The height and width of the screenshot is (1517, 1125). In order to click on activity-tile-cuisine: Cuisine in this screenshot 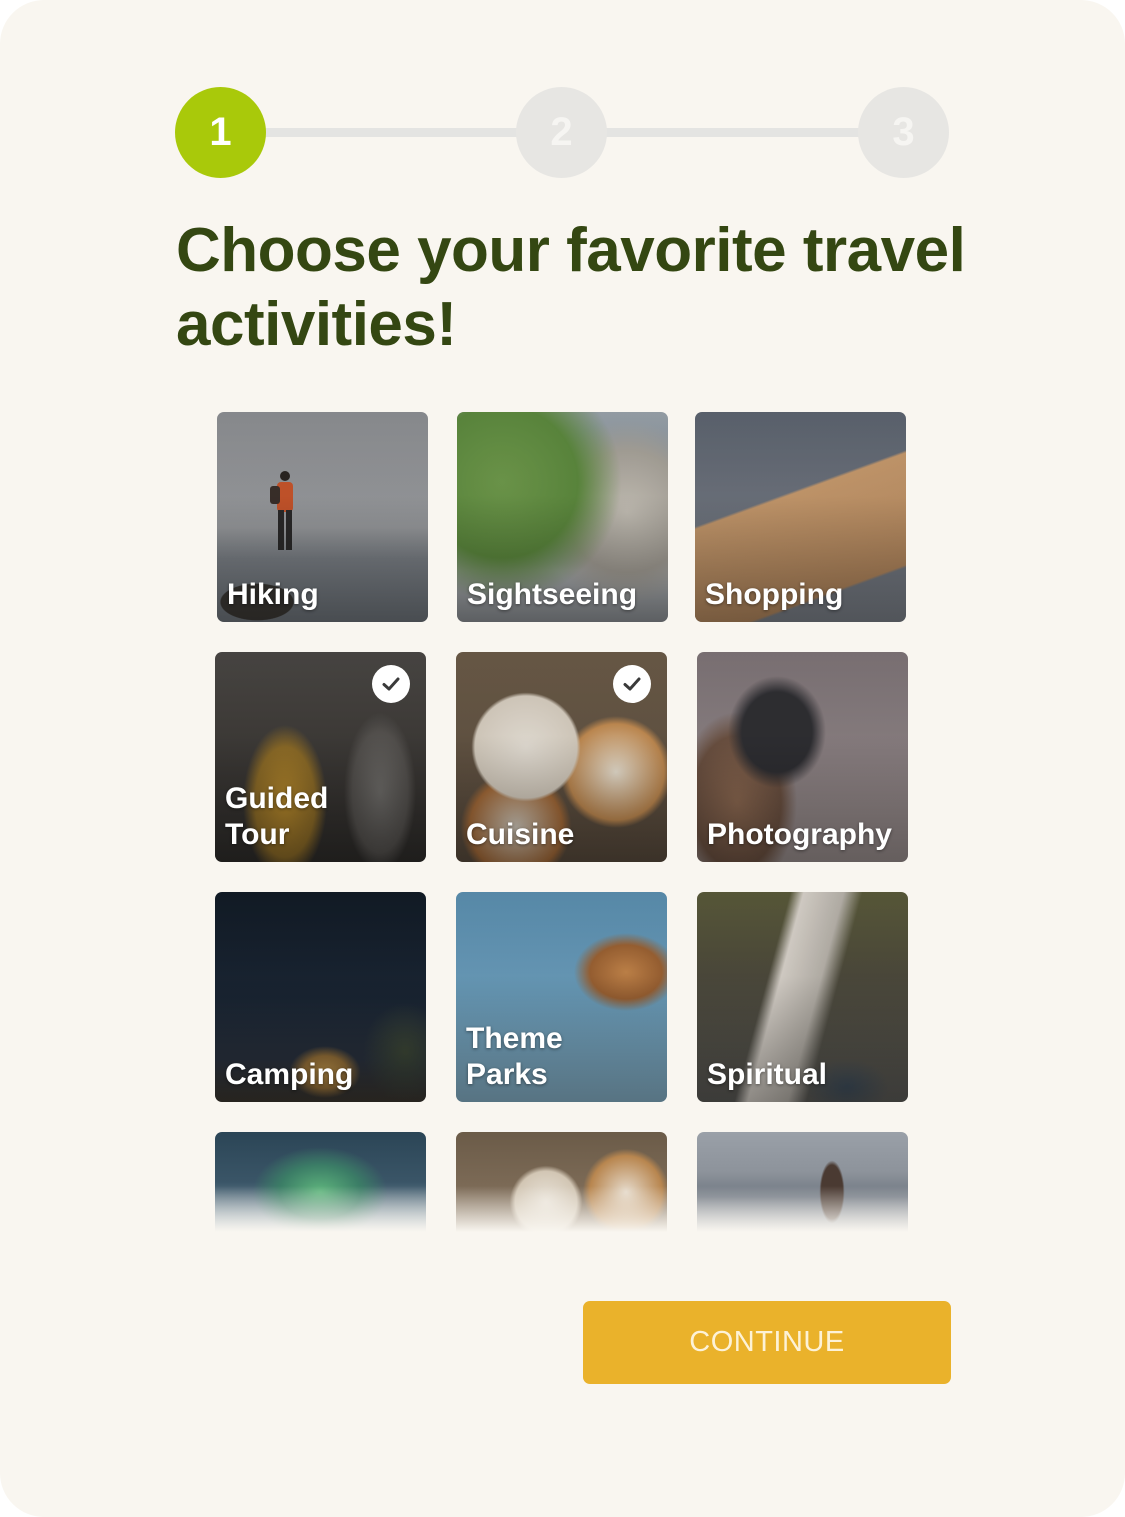, I will do `click(561, 757)`.